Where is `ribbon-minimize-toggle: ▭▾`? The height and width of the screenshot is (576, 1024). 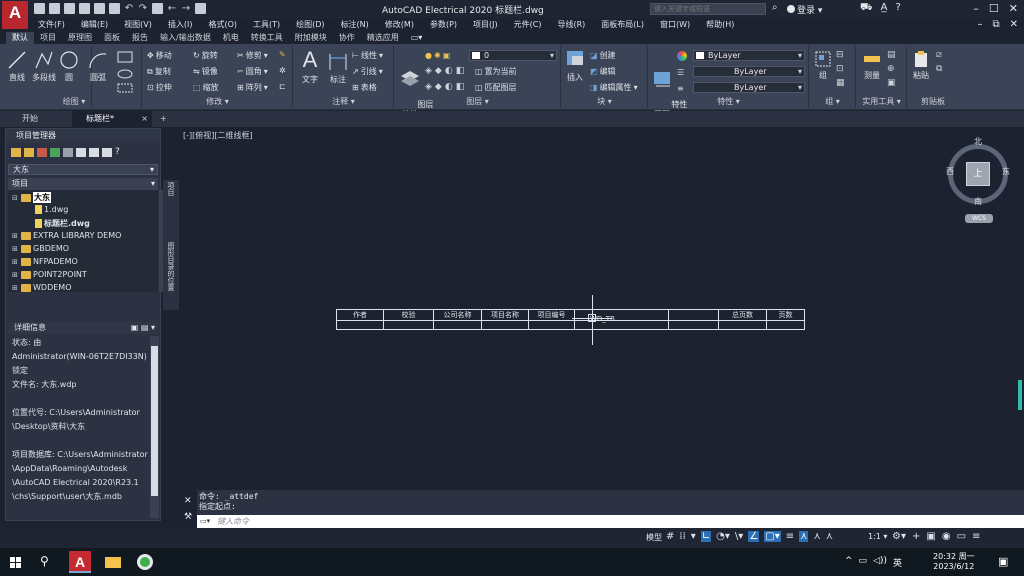 ribbon-minimize-toggle: ▭▾ is located at coordinates (417, 38).